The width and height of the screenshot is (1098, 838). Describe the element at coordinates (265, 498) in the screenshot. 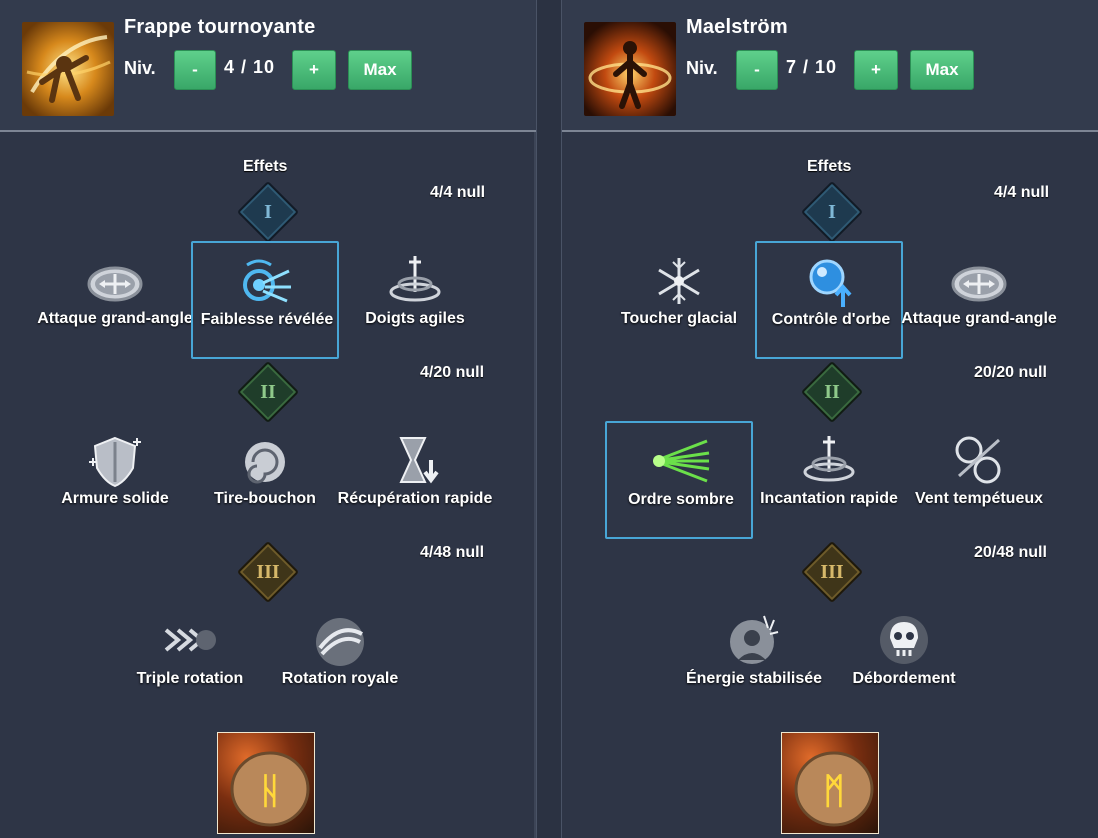

I see `option-label: Tire-bouchon` at that location.